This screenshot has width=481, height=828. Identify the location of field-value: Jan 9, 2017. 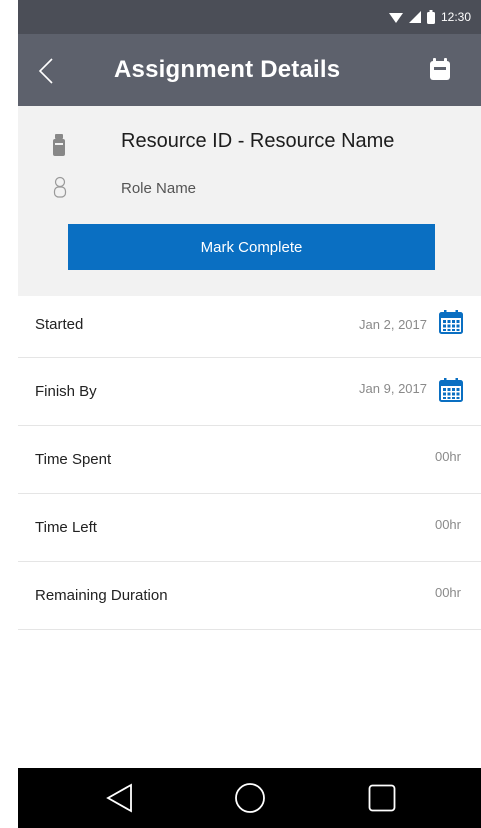
(393, 388).